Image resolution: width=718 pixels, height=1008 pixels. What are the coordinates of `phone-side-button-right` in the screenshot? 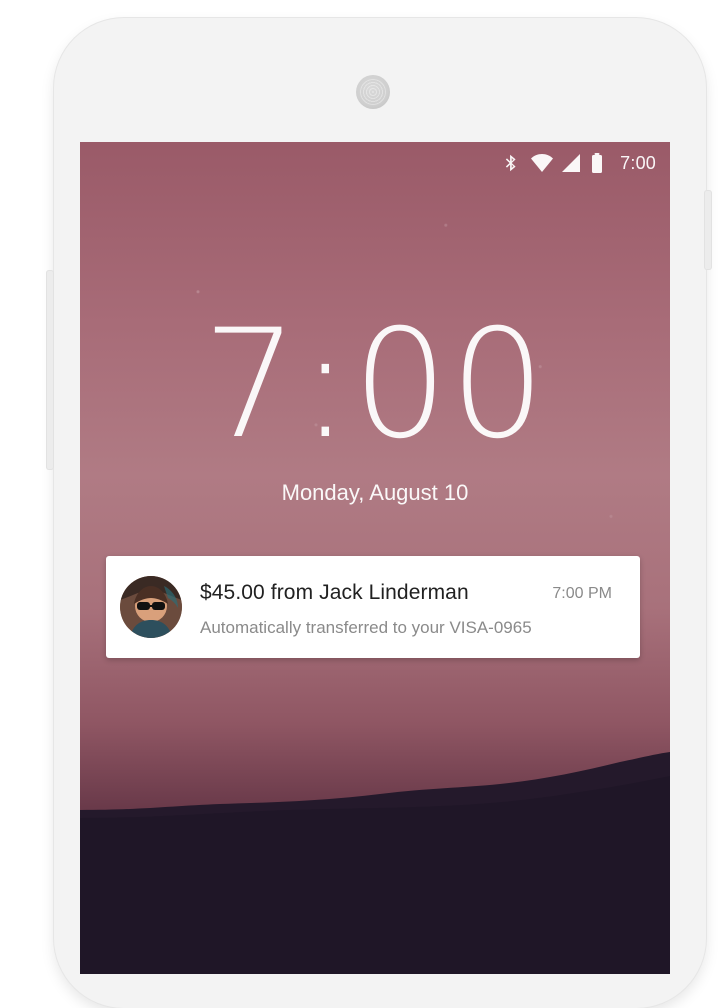 It's located at (708, 230).